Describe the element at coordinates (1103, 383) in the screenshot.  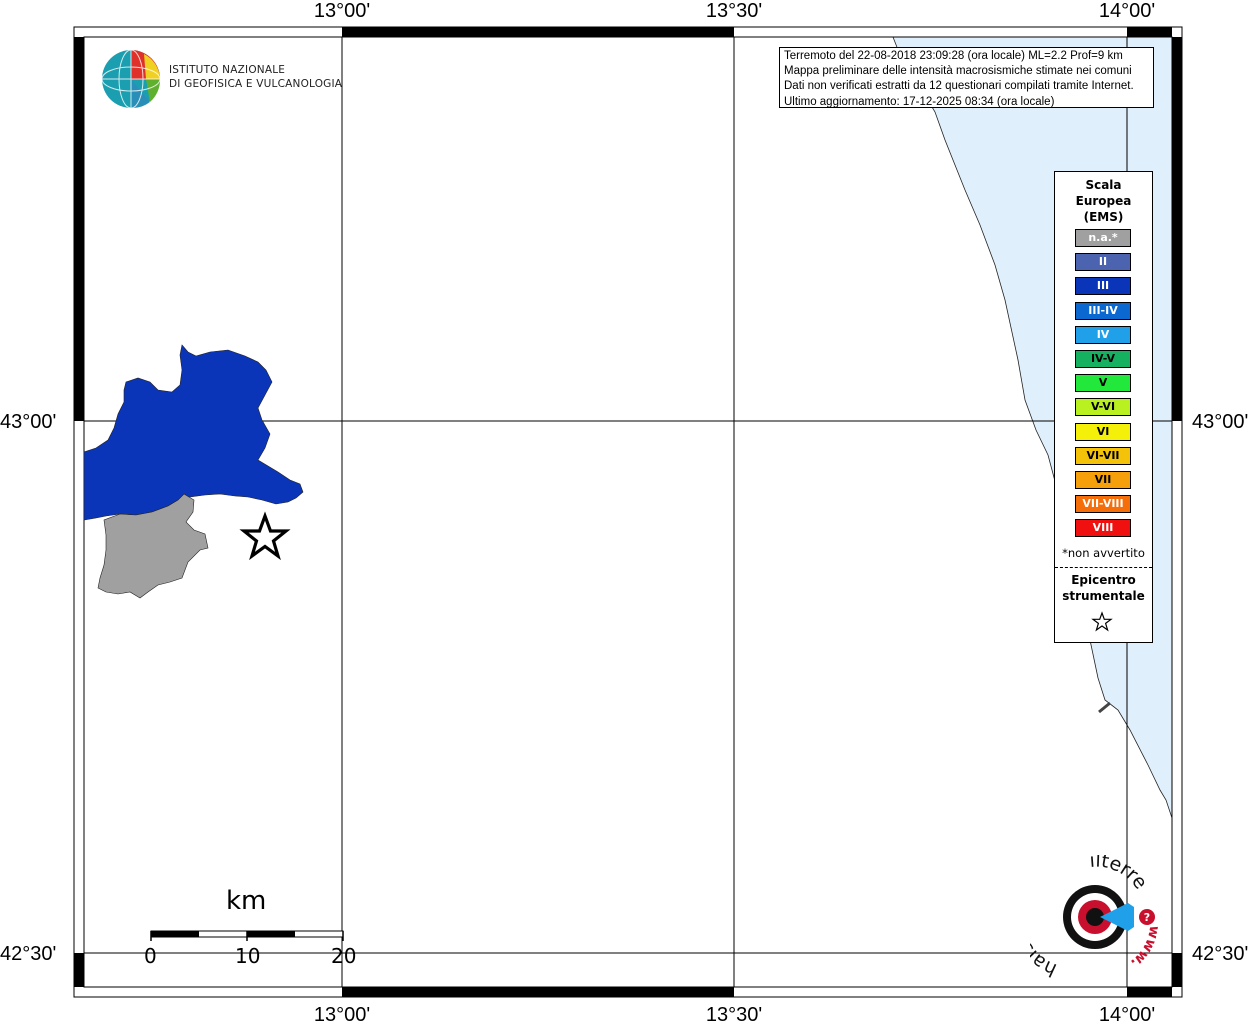
I see `legend-item-v: V` at that location.